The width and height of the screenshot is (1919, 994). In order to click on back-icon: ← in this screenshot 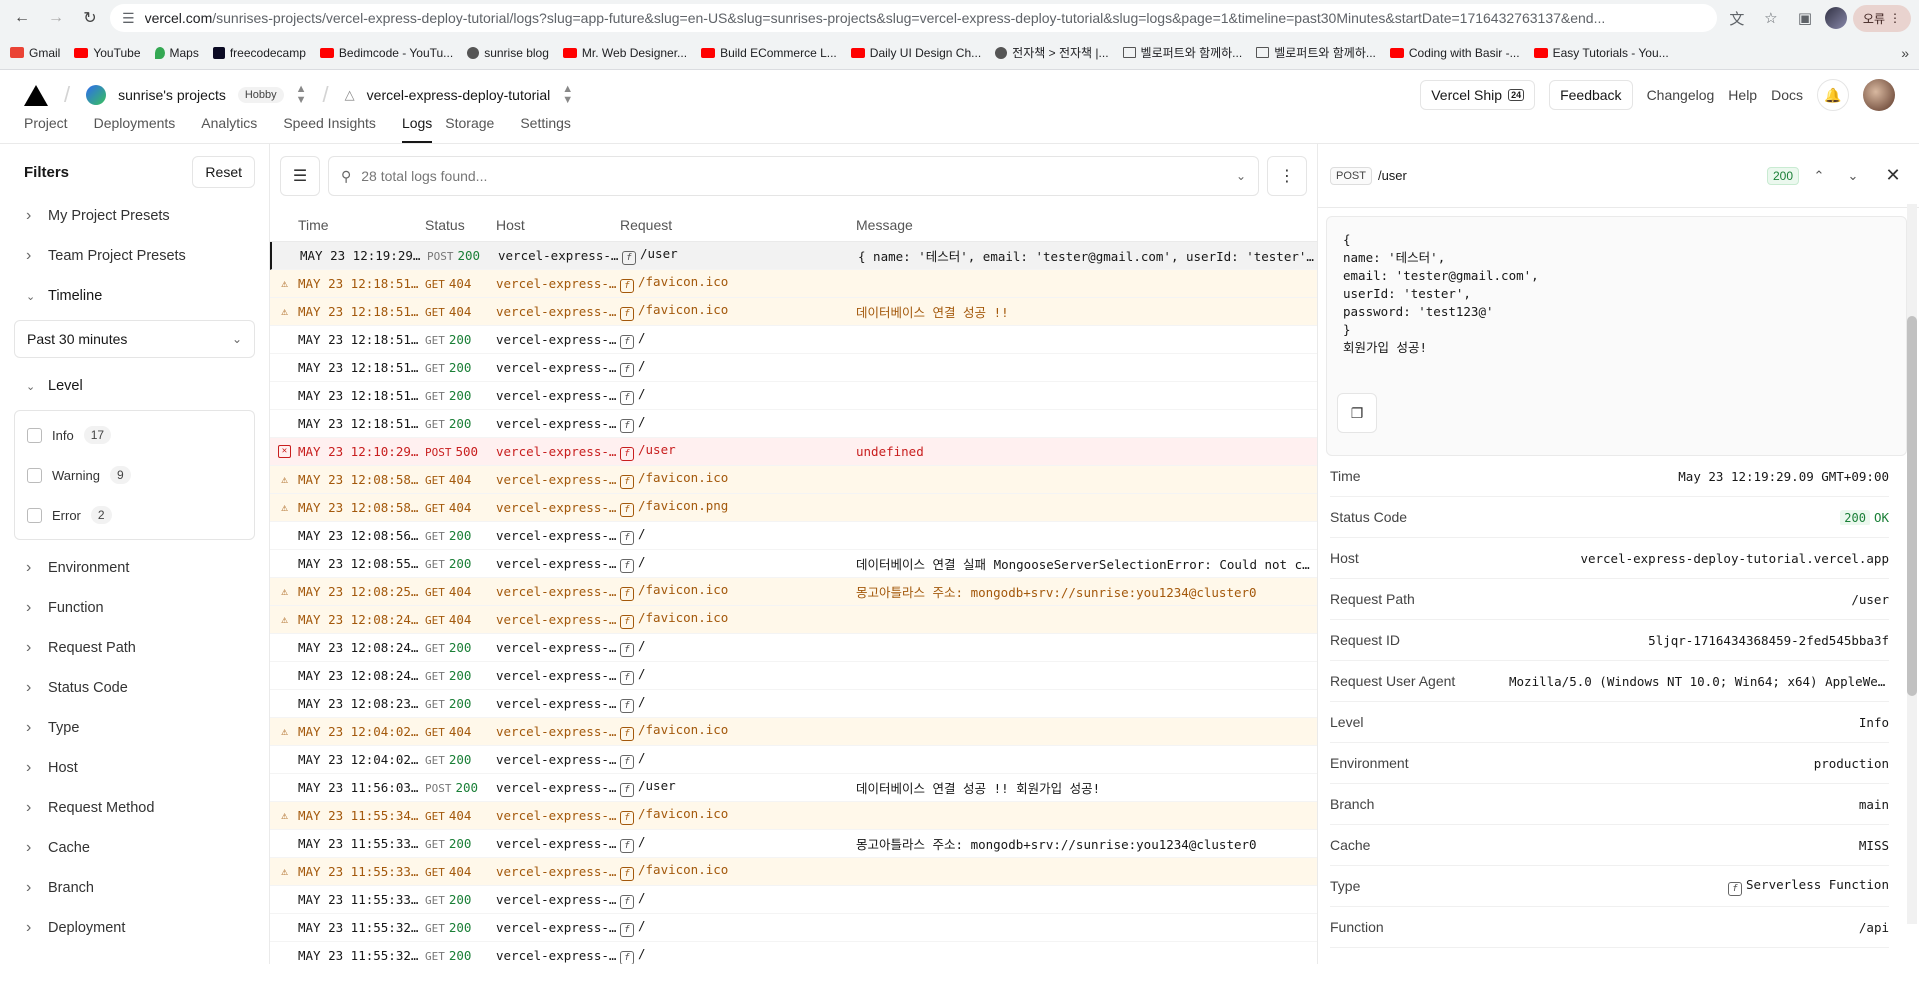, I will do `click(22, 18)`.